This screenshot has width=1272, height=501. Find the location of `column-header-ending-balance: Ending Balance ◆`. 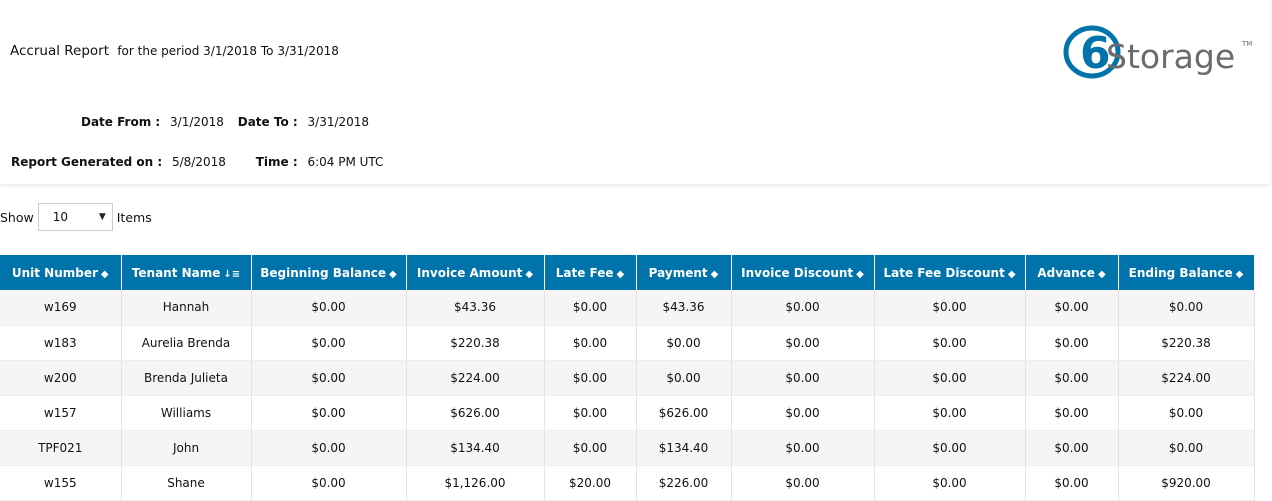

column-header-ending-balance: Ending Balance ◆ is located at coordinates (1186, 272).